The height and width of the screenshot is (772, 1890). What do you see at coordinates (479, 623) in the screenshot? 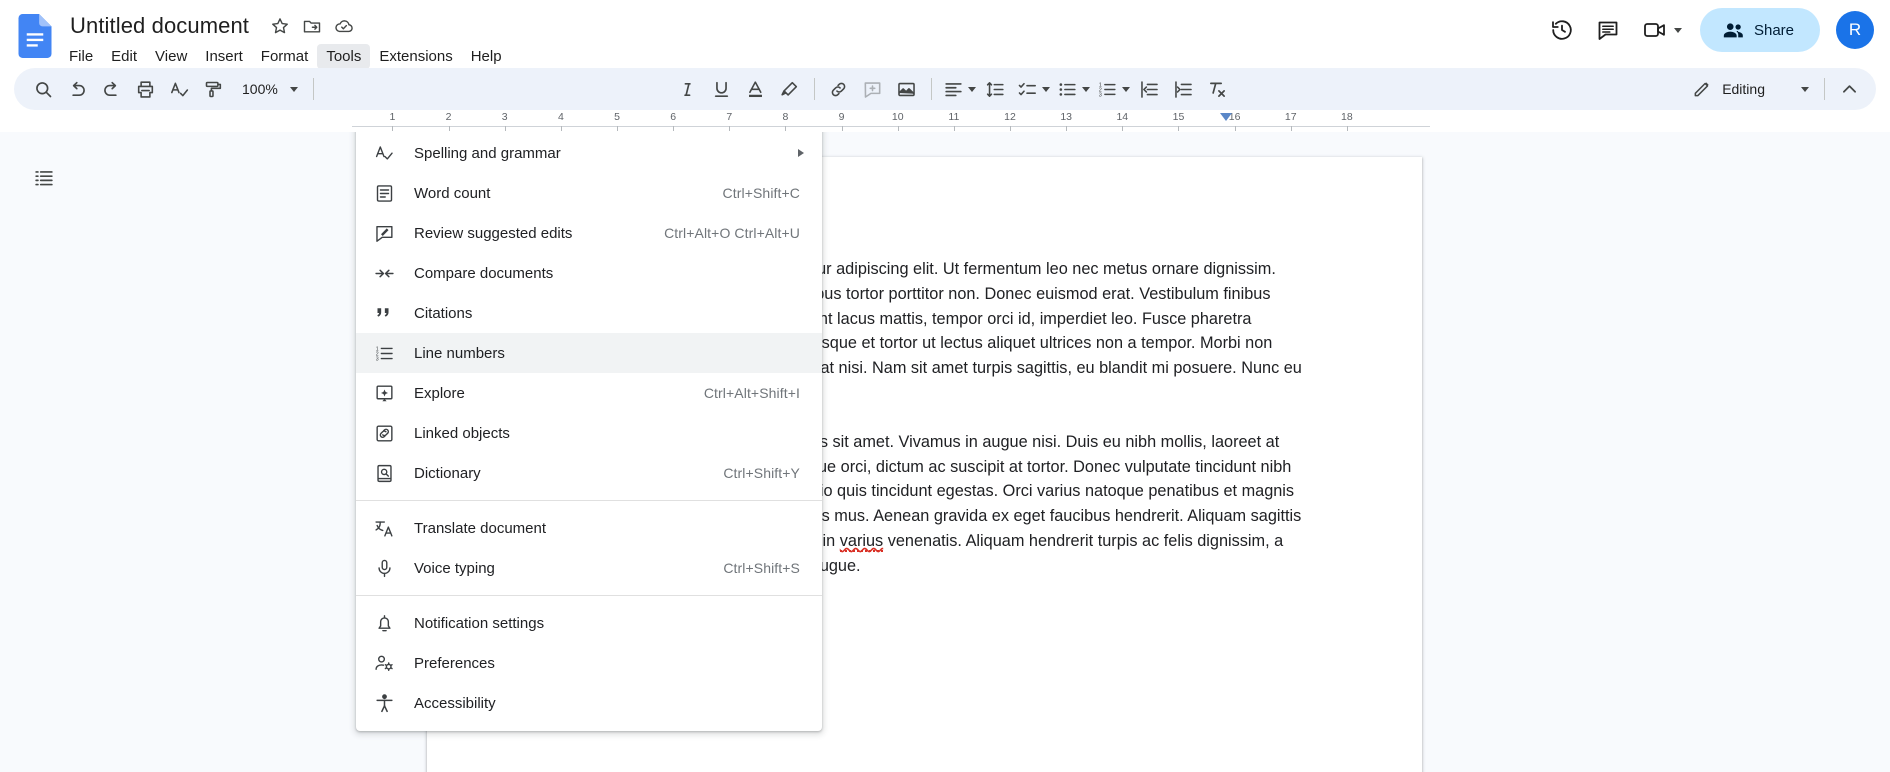
I see `menu-item-label: Notification settings` at bounding box center [479, 623].